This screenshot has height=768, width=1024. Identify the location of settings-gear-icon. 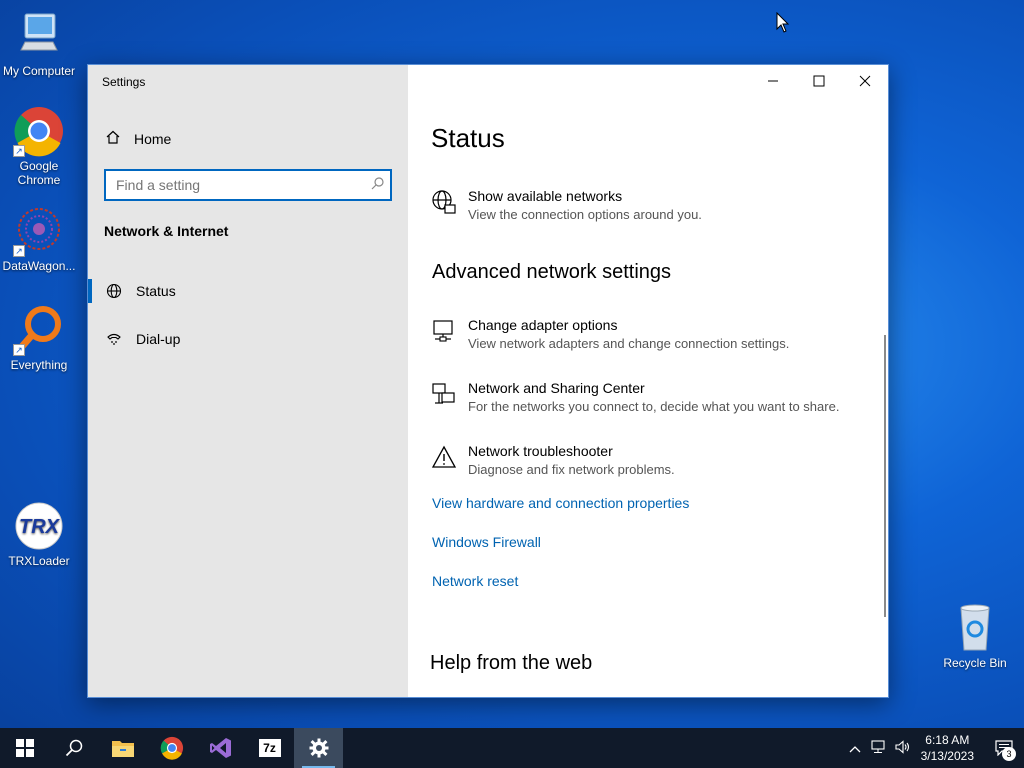
(318, 748).